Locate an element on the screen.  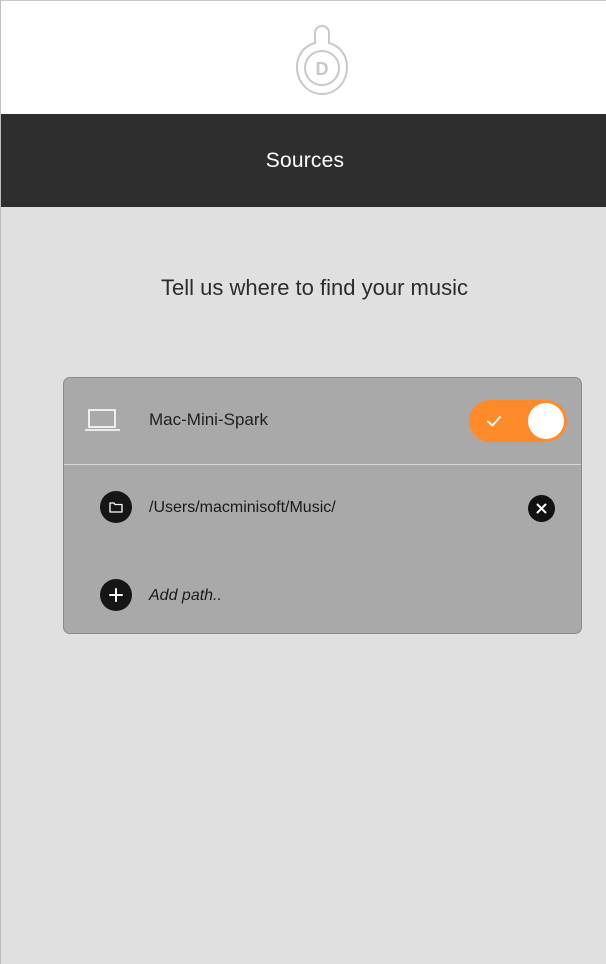
checkmark-icon is located at coordinates (494, 421).